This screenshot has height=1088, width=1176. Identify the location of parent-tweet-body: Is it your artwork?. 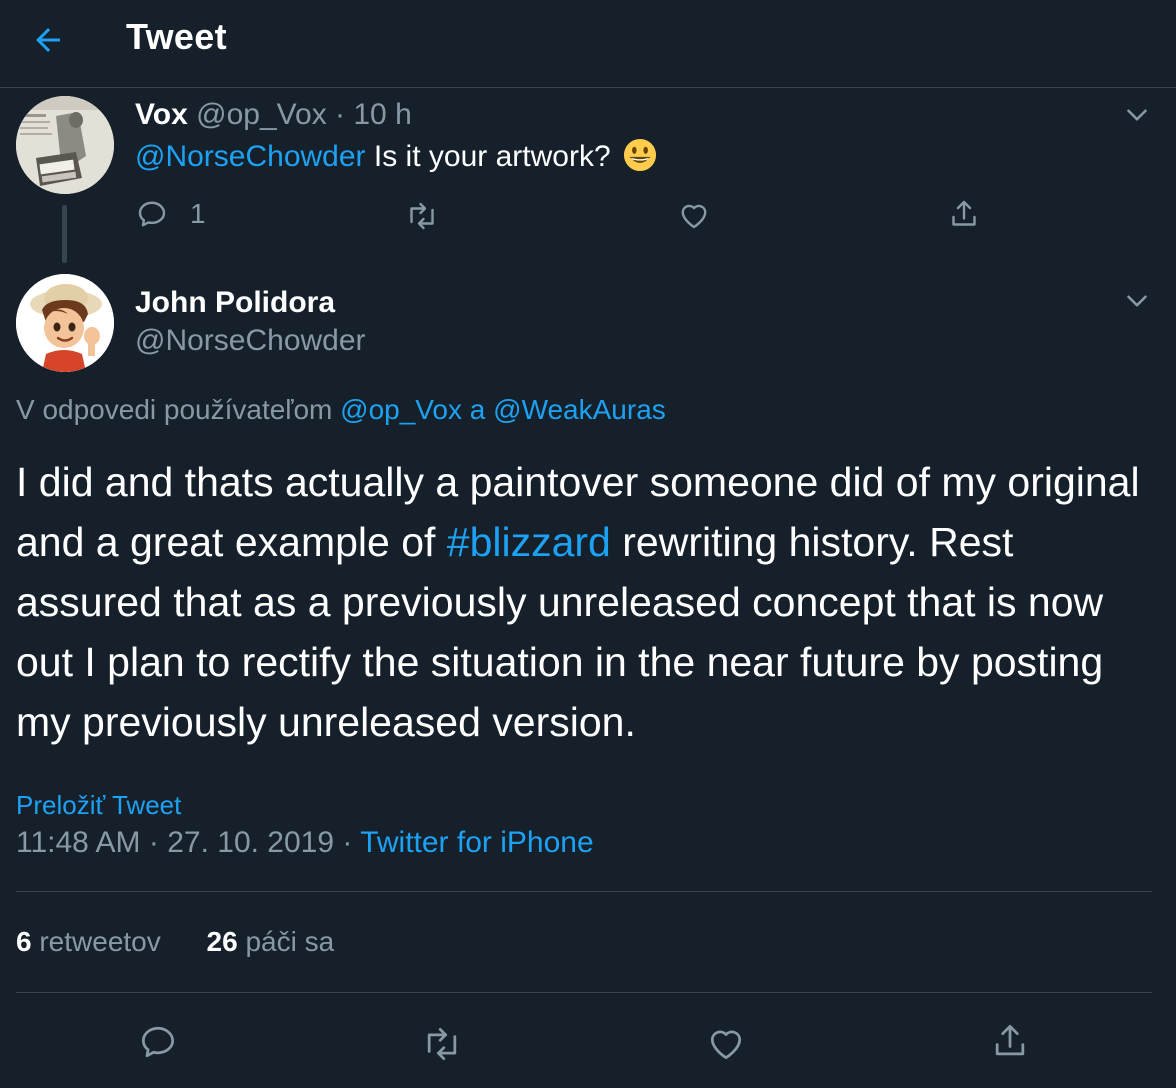
(492, 156).